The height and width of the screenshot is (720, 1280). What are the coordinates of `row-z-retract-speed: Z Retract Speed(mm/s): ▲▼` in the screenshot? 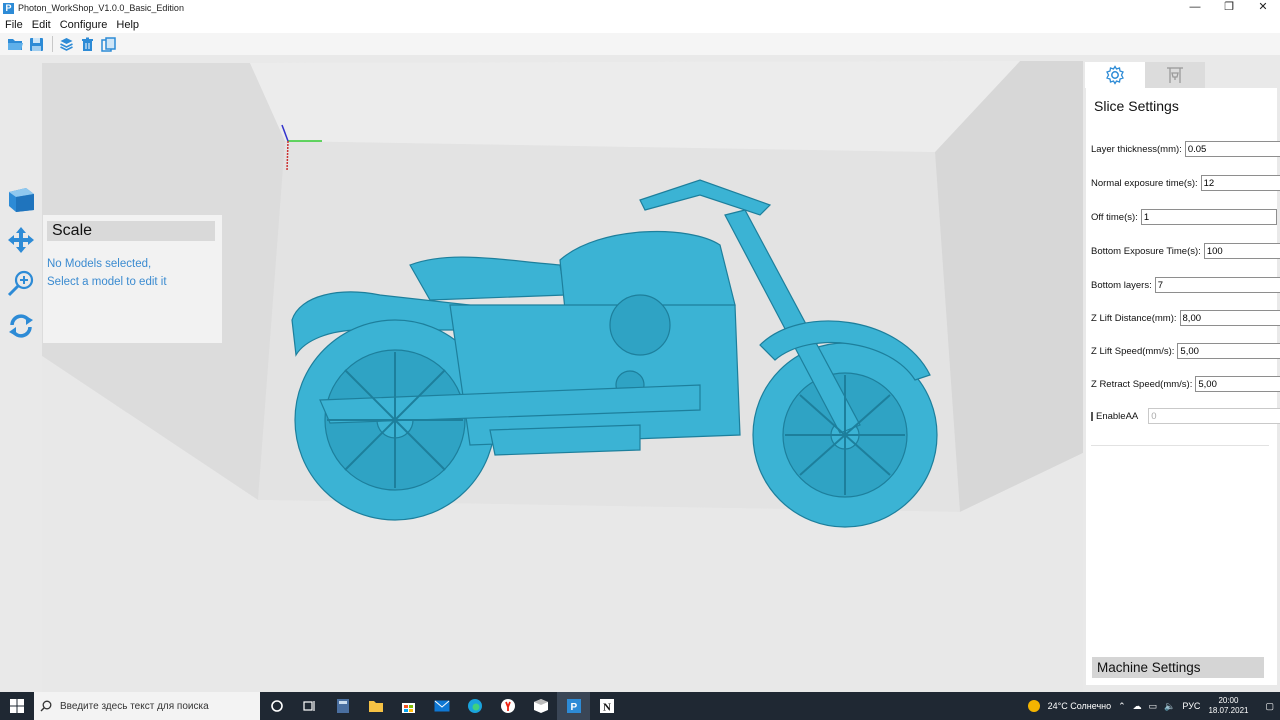 It's located at (1185, 384).